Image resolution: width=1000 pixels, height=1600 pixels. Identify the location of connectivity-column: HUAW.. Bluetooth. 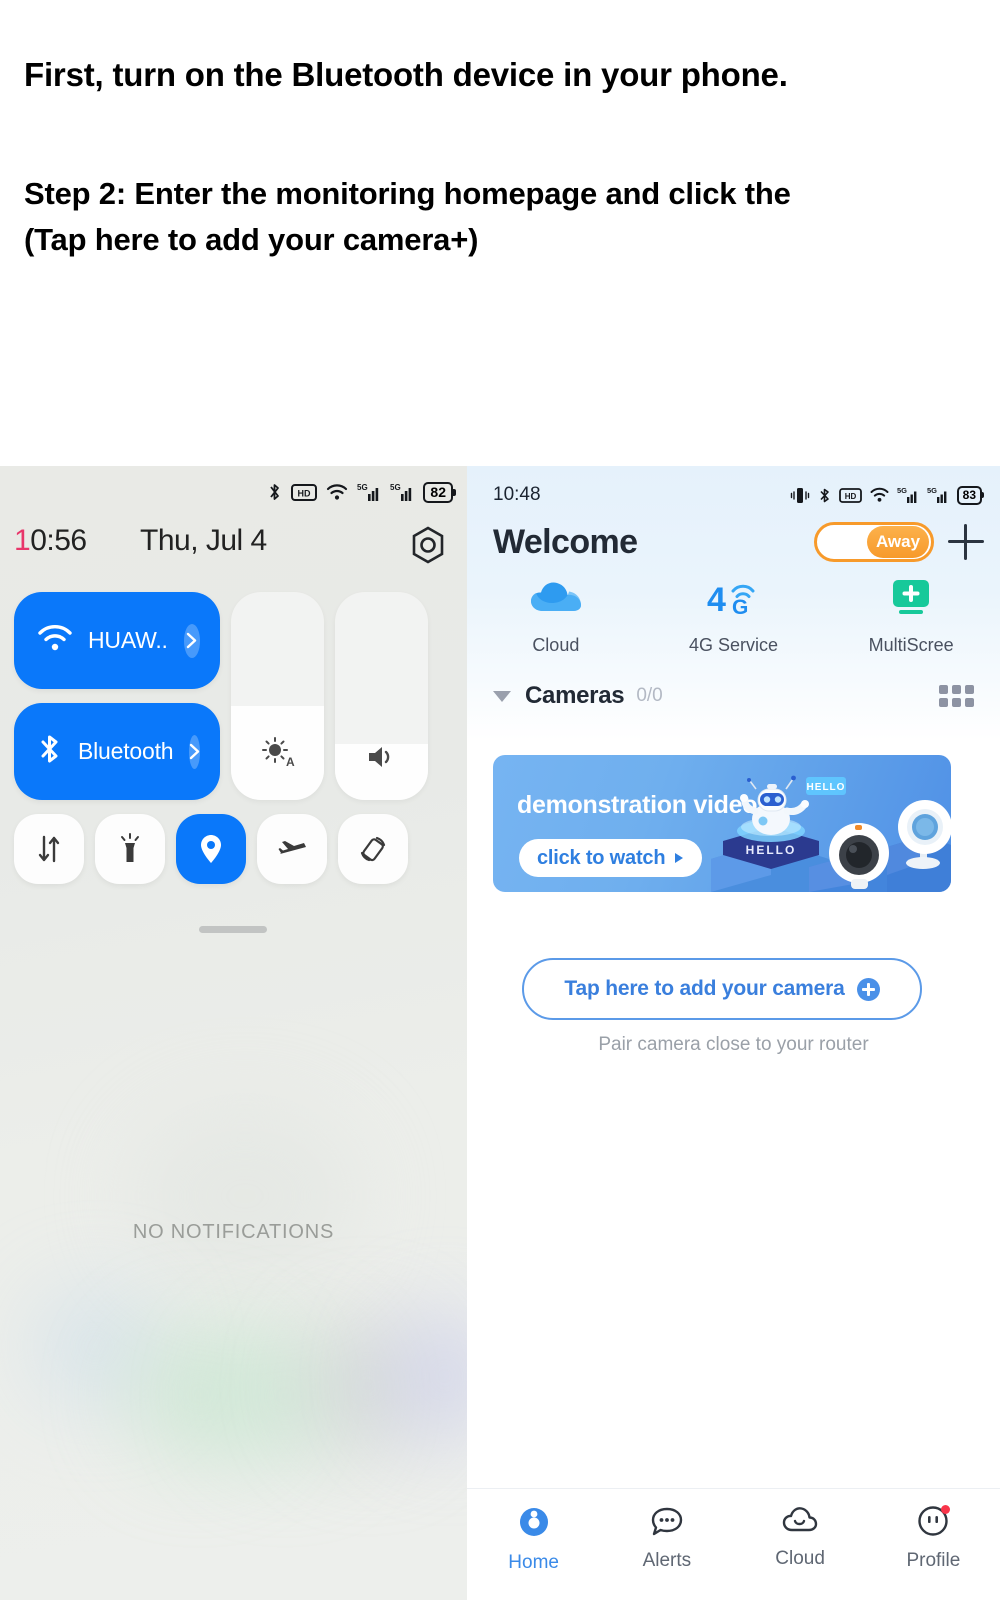
(117, 696).